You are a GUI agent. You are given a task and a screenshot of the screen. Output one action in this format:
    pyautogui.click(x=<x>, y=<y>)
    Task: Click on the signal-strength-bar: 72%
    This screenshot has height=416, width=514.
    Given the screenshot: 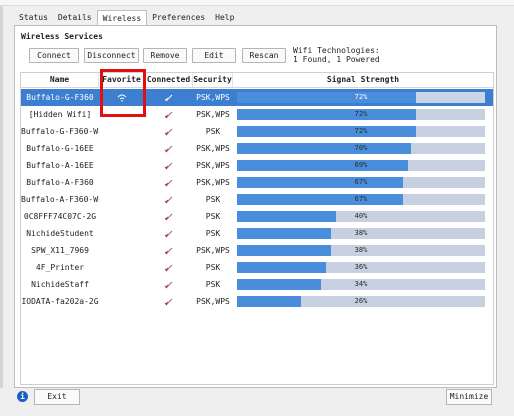 What is the action you would take?
    pyautogui.click(x=361, y=114)
    